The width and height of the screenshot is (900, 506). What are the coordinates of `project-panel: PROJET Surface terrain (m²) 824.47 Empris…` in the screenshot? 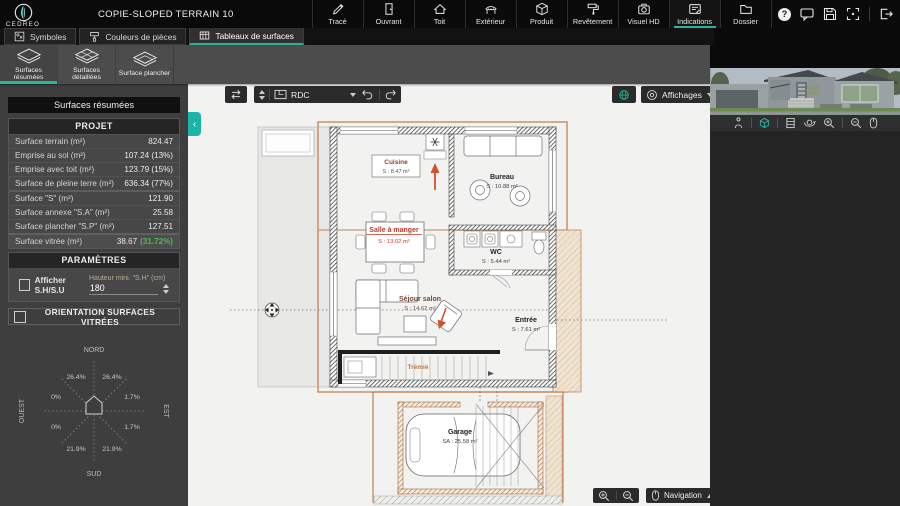 It's located at (94, 183).